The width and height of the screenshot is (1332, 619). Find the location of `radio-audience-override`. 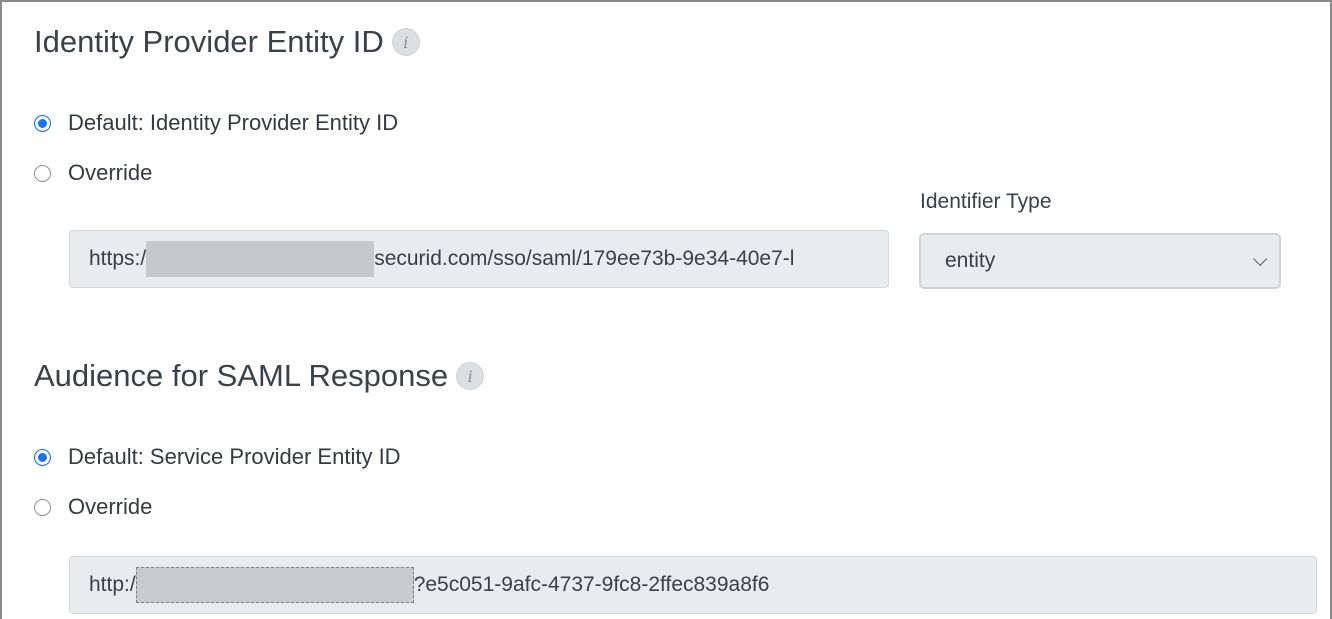

radio-audience-override is located at coordinates (42, 507).